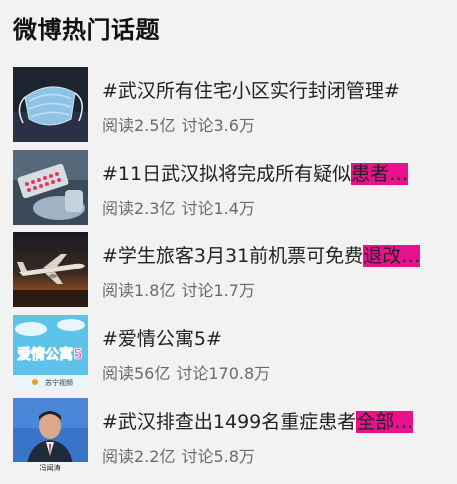  Describe the element at coordinates (139, 125) in the screenshot. I see `read-count: 阅读2.5亿` at that location.